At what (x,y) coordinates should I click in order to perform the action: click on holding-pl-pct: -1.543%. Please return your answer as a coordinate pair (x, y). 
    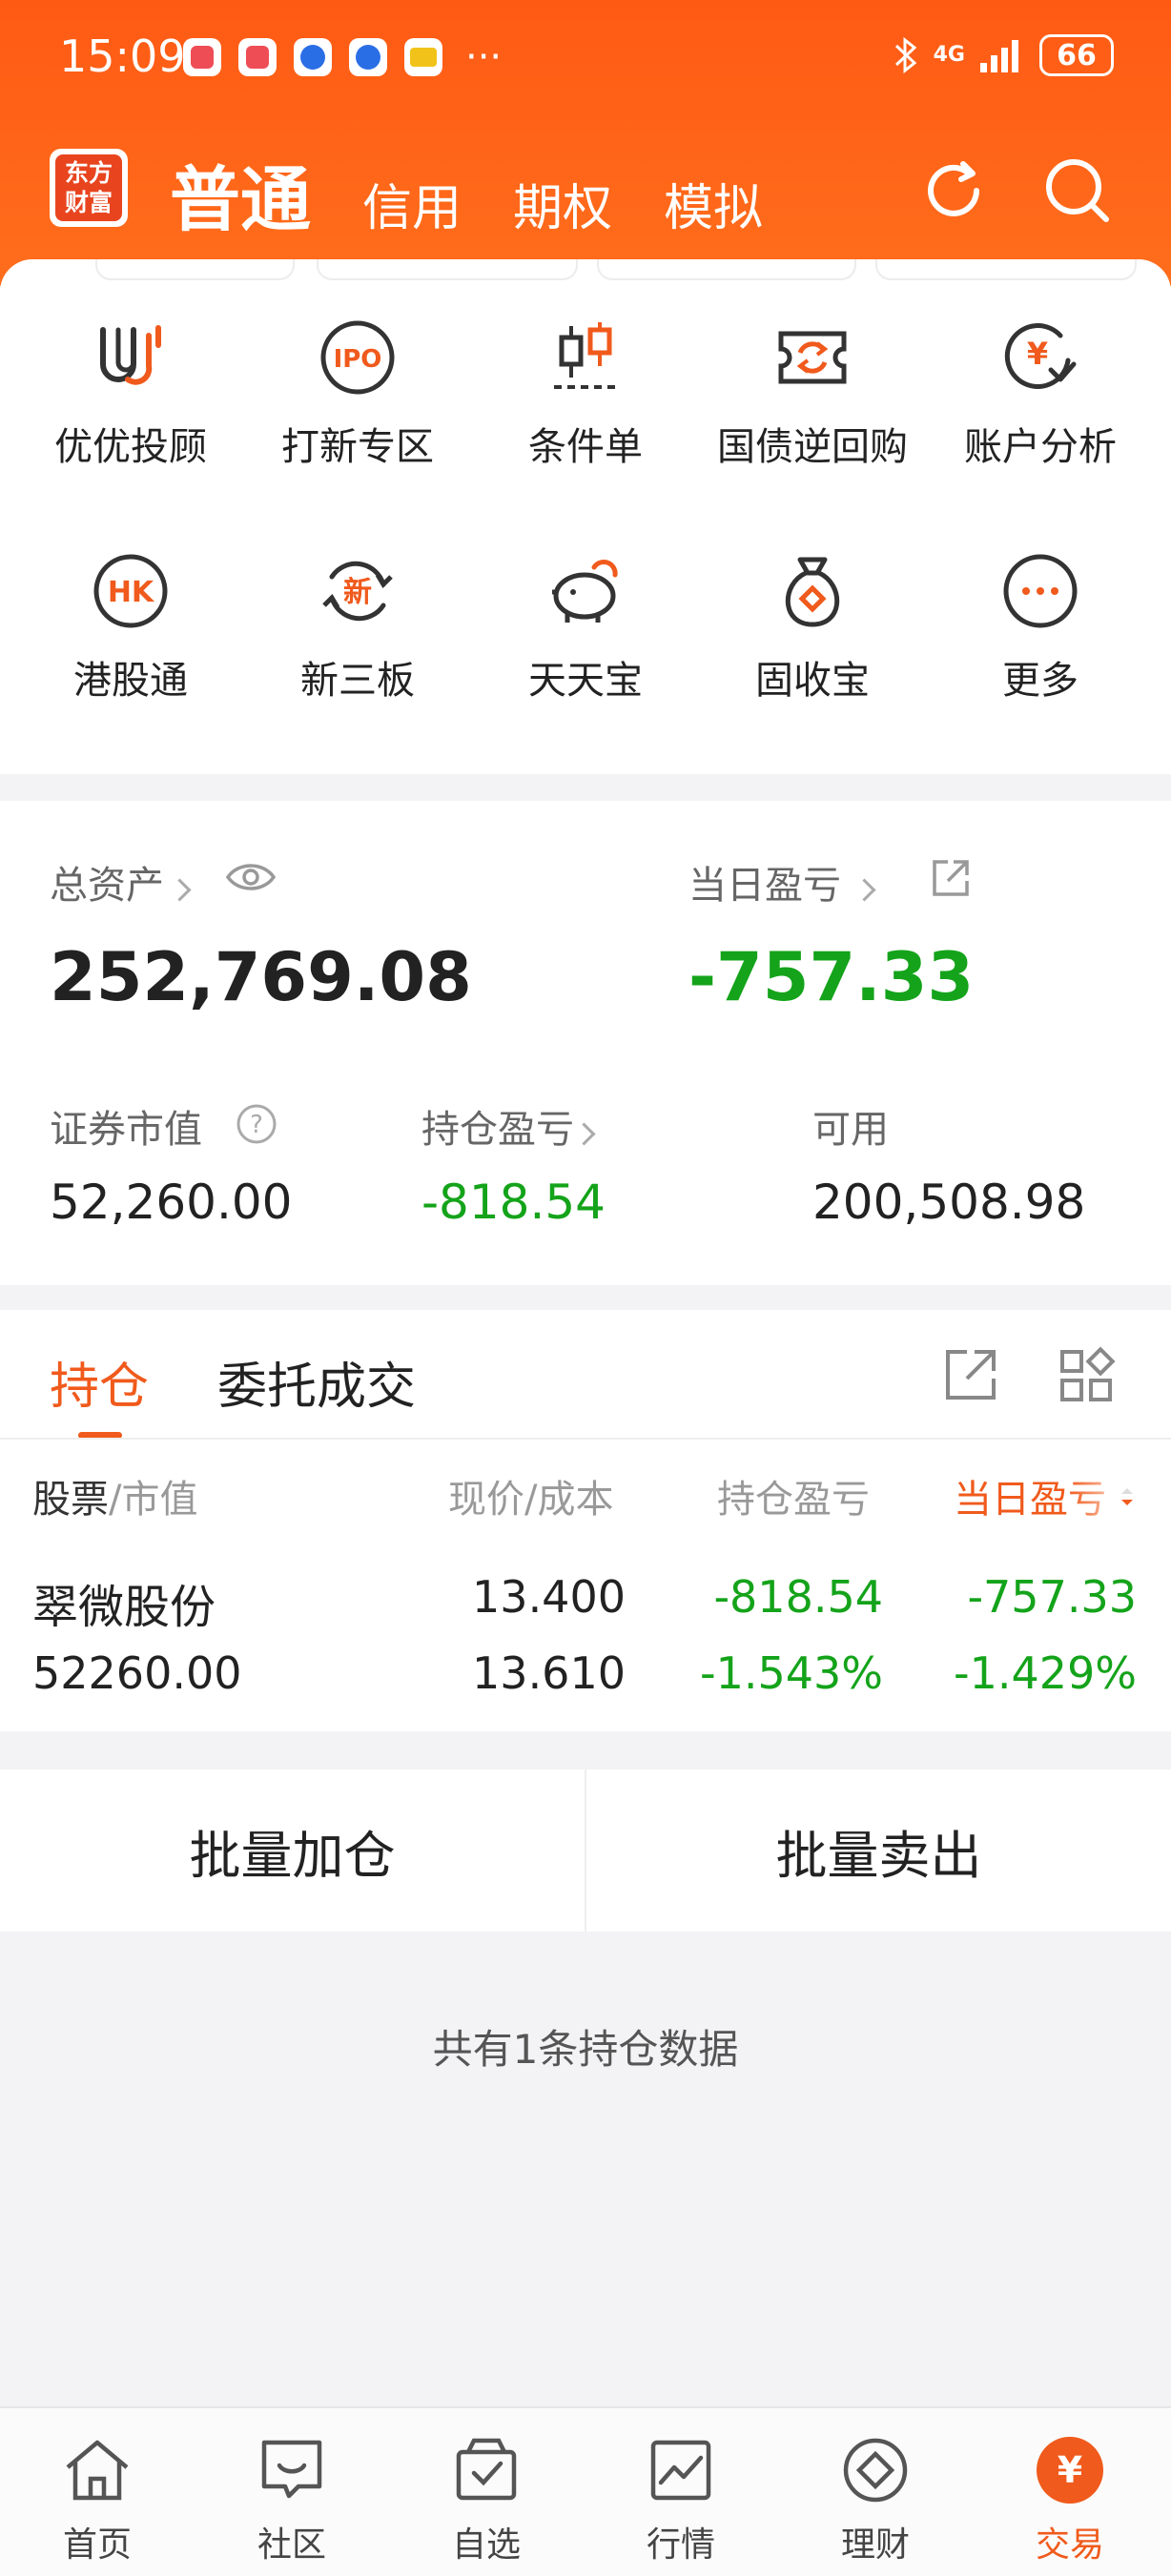
    Looking at the image, I should click on (791, 1673).